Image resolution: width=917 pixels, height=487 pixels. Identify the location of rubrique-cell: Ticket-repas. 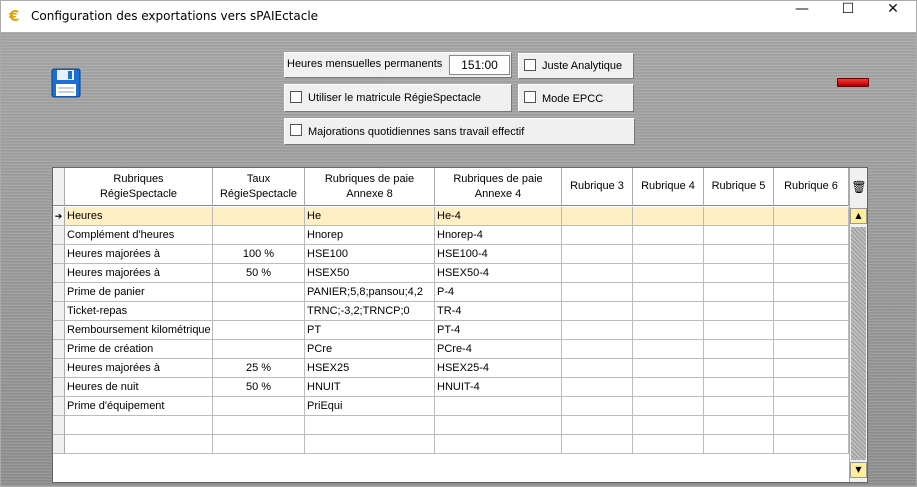
(139, 311).